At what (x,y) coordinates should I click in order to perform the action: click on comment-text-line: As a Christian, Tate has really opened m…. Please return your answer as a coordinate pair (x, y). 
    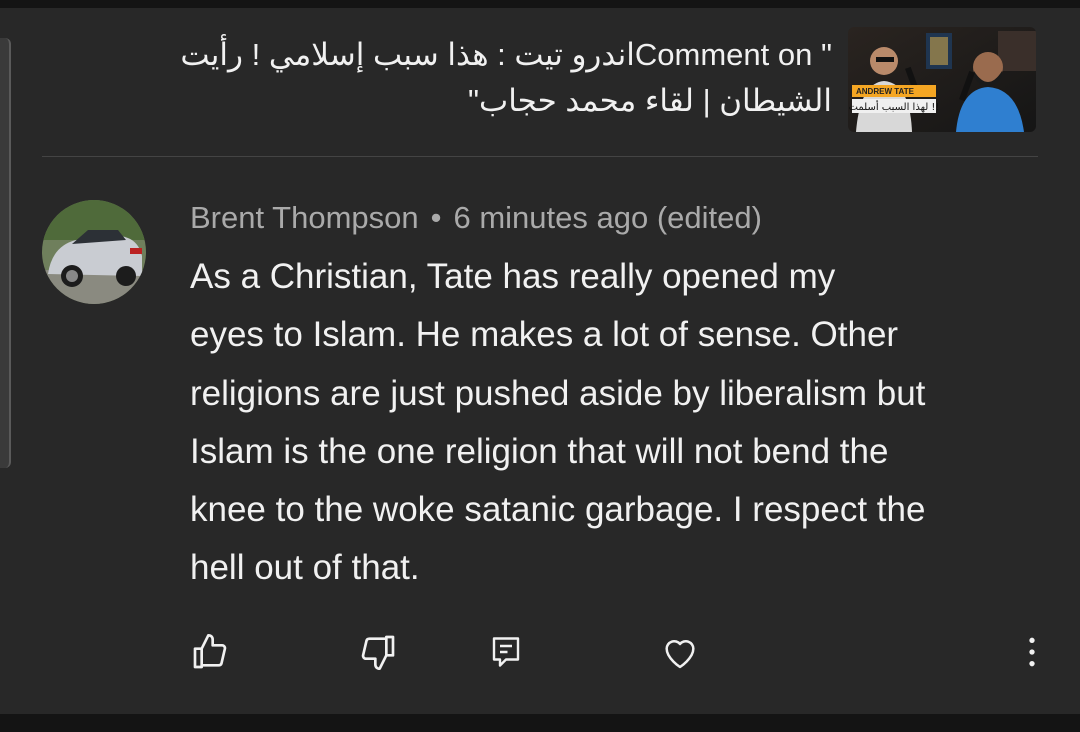
    Looking at the image, I should click on (513, 276).